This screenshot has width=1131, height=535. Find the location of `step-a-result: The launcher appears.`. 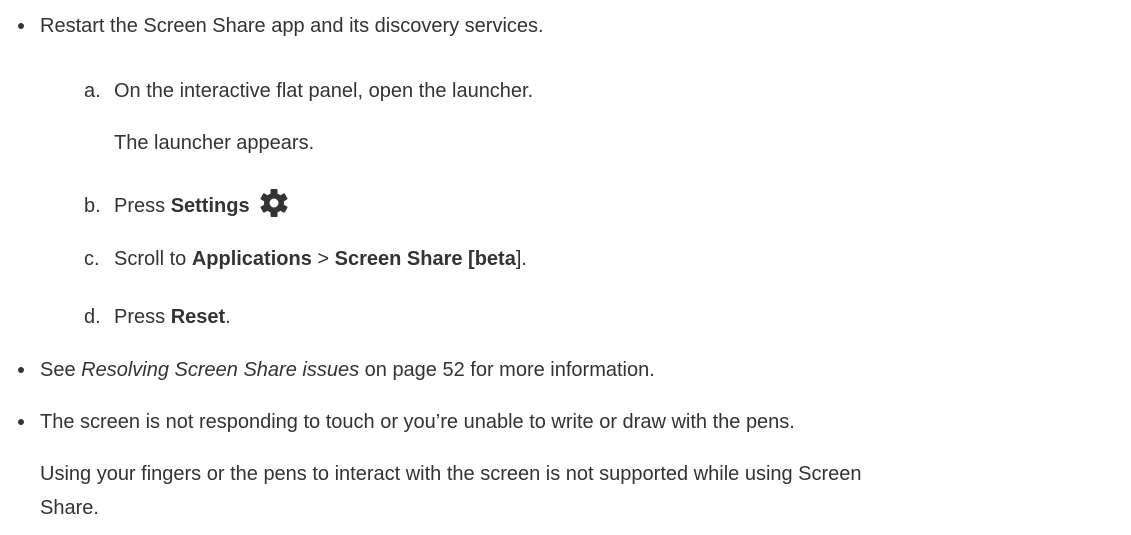

step-a-result: The launcher appears. is located at coordinates (214, 143).